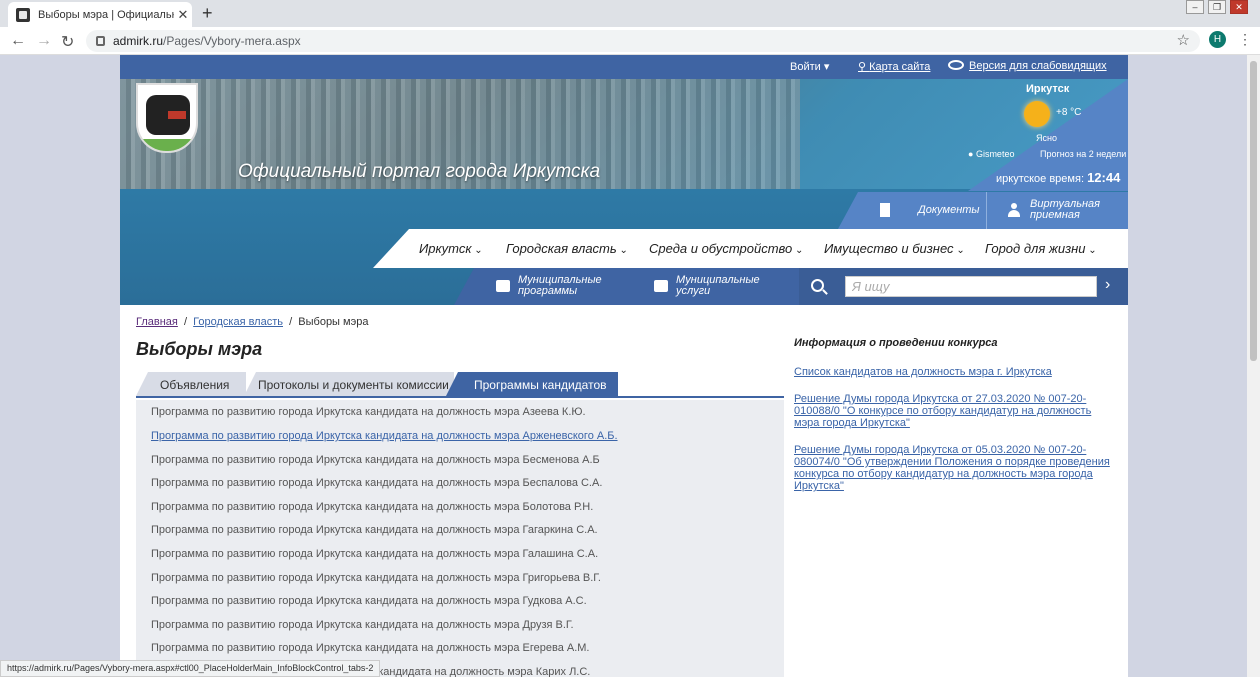 Image resolution: width=1260 pixels, height=677 pixels. Describe the element at coordinates (503, 286) in the screenshot. I see `folder-icon` at that location.